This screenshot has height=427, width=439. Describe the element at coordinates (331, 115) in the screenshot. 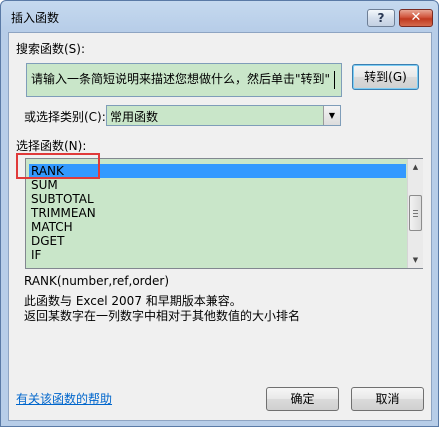

I see `chevron-down-icon: ▼` at that location.